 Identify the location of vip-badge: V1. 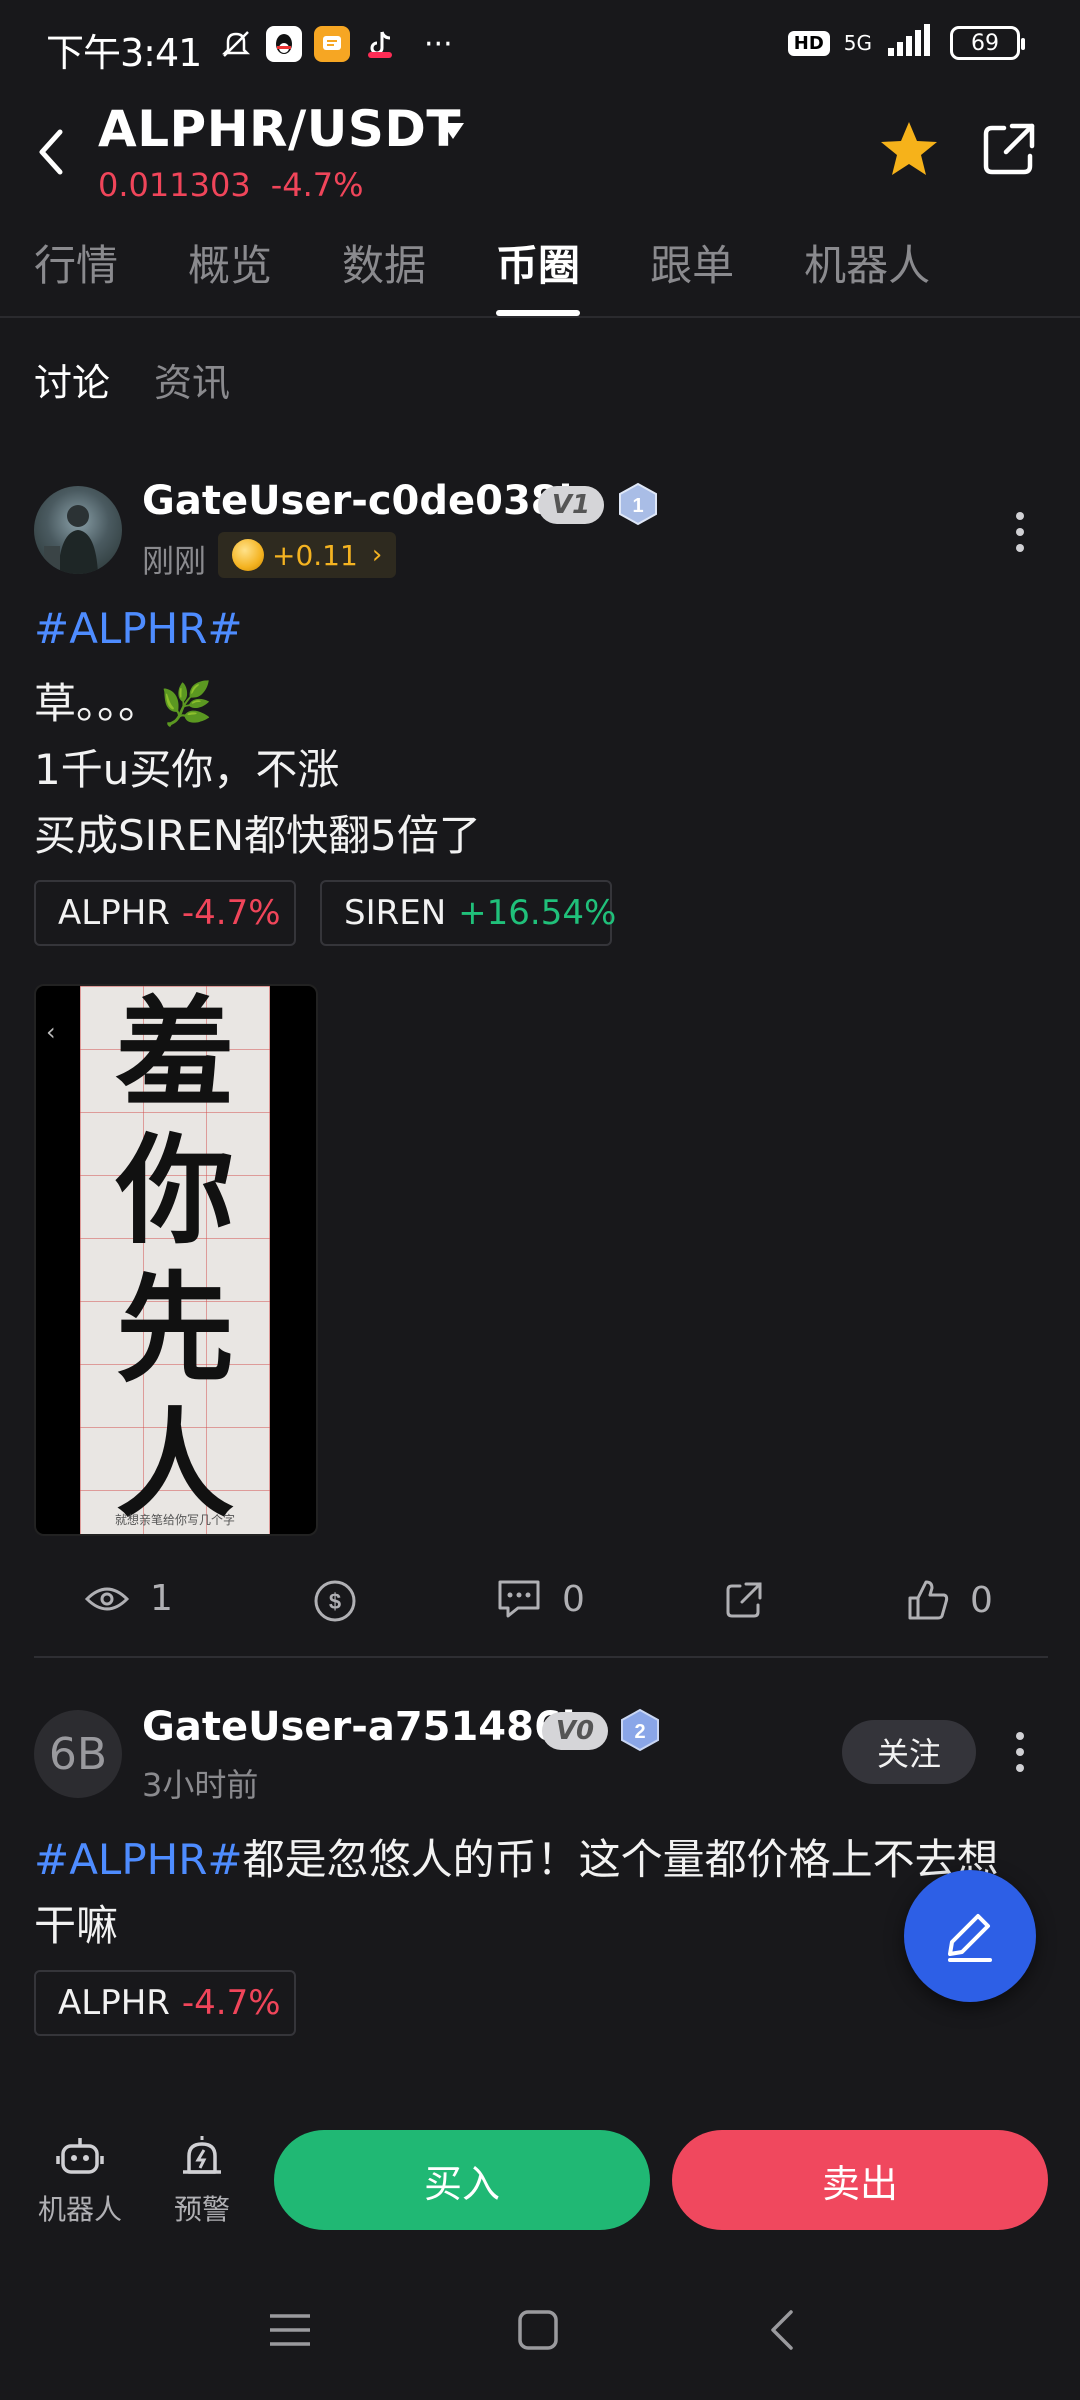
(571, 505).